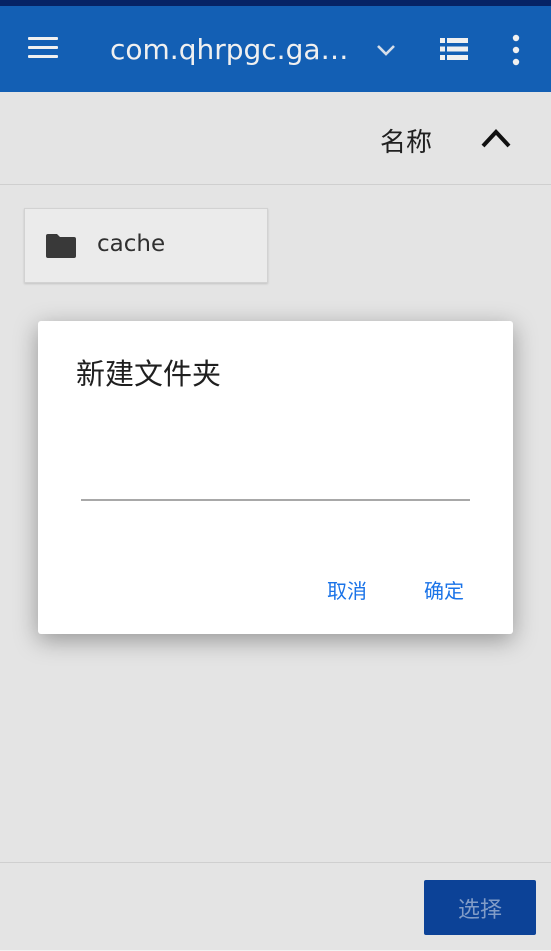 The image size is (551, 951). What do you see at coordinates (444, 589) in the screenshot?
I see `ok-button: 确定` at bounding box center [444, 589].